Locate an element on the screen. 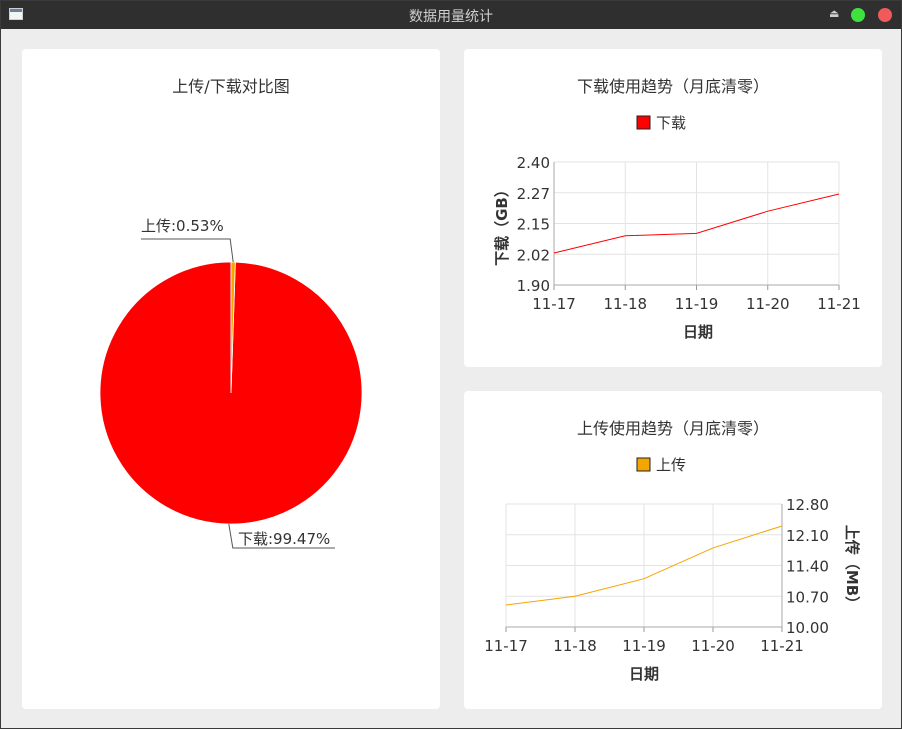 Image resolution: width=902 pixels, height=729 pixels. y-tick-label: 2.02 is located at coordinates (533, 255).